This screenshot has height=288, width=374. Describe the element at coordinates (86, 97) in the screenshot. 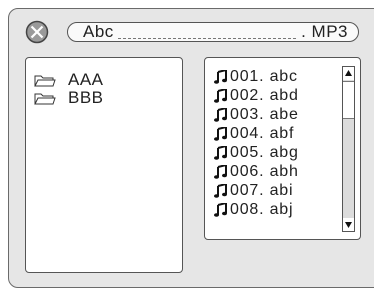

I see `folder-label: BBB` at that location.